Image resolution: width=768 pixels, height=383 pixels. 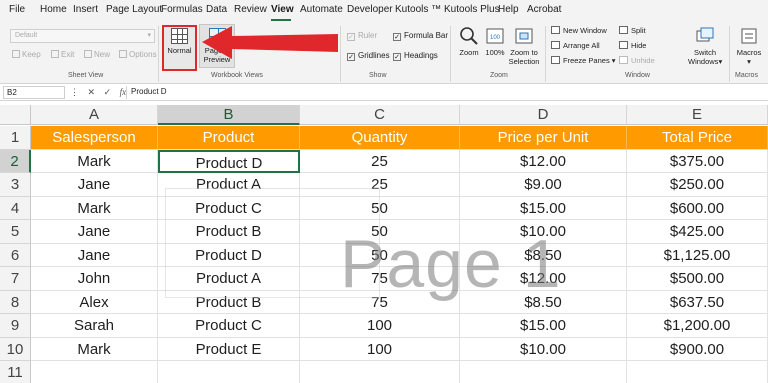 I want to click on tab-page-layout: Page Layout, so click(x=134, y=9).